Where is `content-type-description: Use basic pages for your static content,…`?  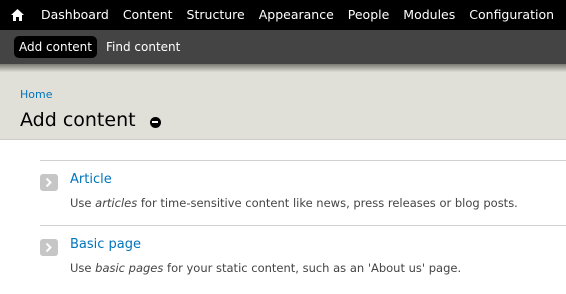
content-type-description: Use basic pages for your static content,… is located at coordinates (266, 268).